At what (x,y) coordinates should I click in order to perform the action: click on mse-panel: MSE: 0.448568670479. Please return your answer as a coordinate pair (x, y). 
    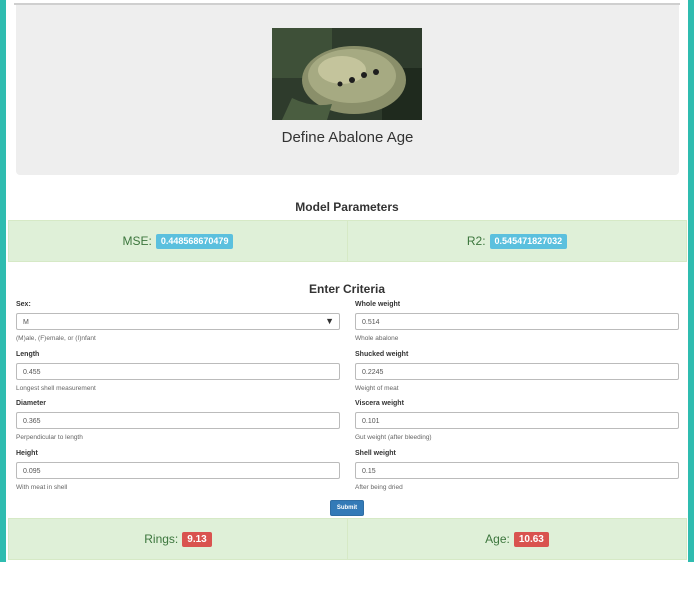
    Looking at the image, I should click on (178, 241).